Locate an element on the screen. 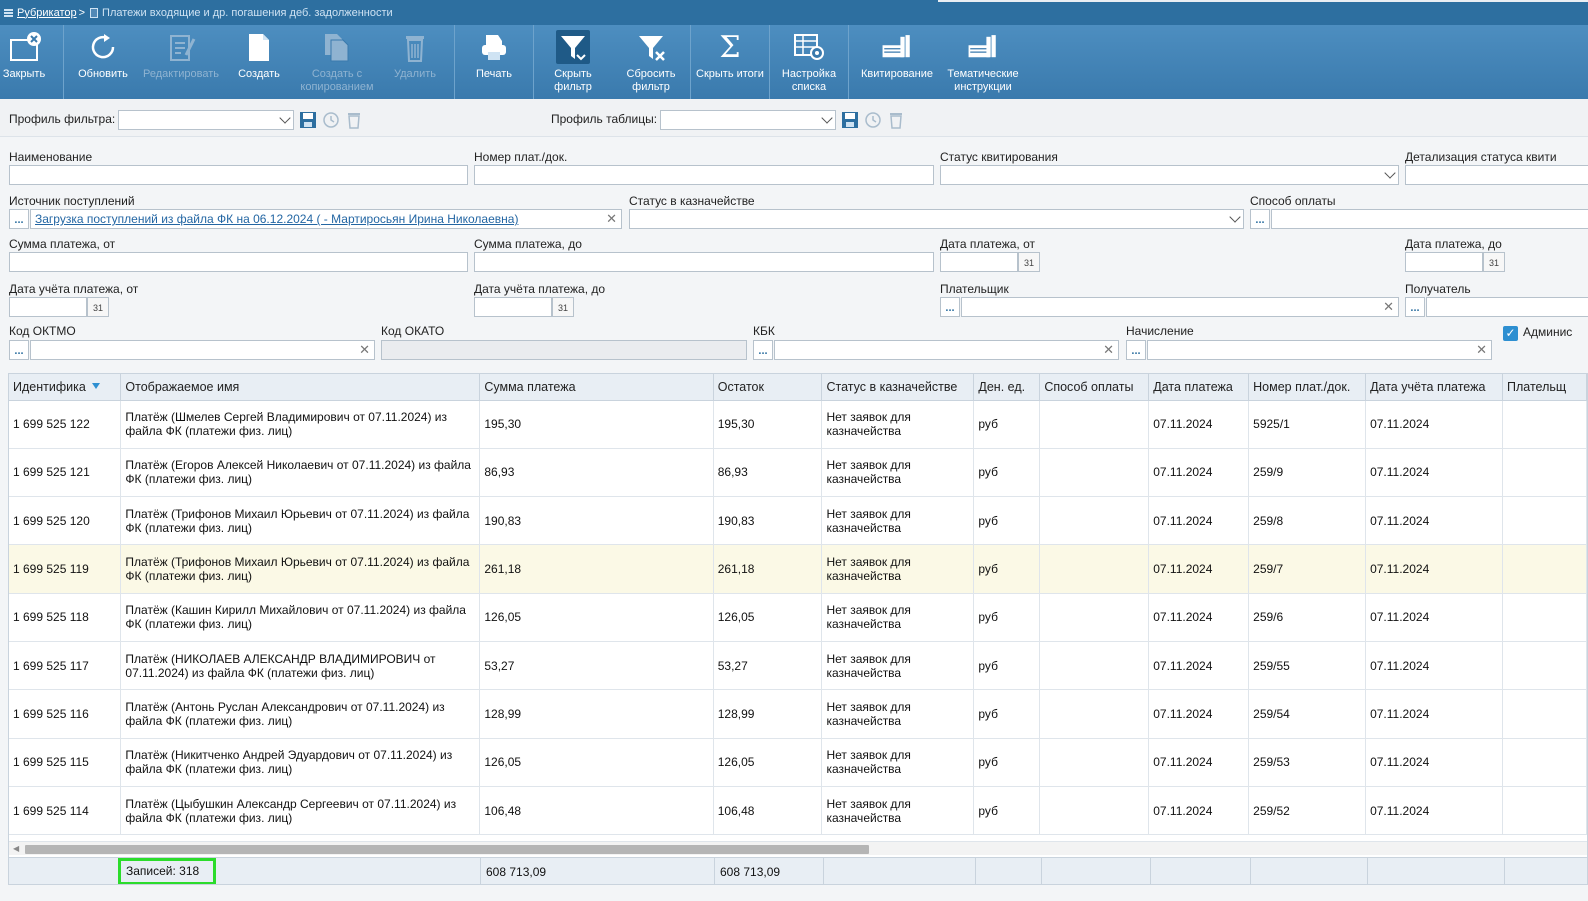  column-header-pay-date: Дата платежа is located at coordinates (1199, 387).